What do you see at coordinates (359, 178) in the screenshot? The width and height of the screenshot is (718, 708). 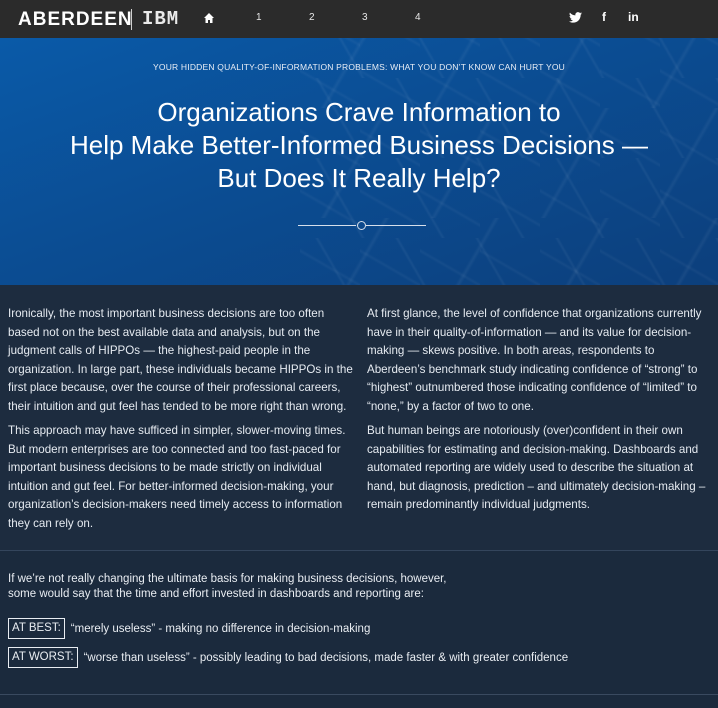 I see `title-line: But Does It Really Help?` at bounding box center [359, 178].